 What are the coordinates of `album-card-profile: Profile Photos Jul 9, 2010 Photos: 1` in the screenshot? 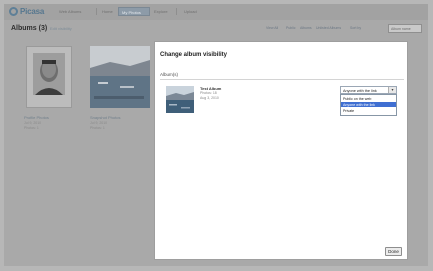 It's located at (47, 94).